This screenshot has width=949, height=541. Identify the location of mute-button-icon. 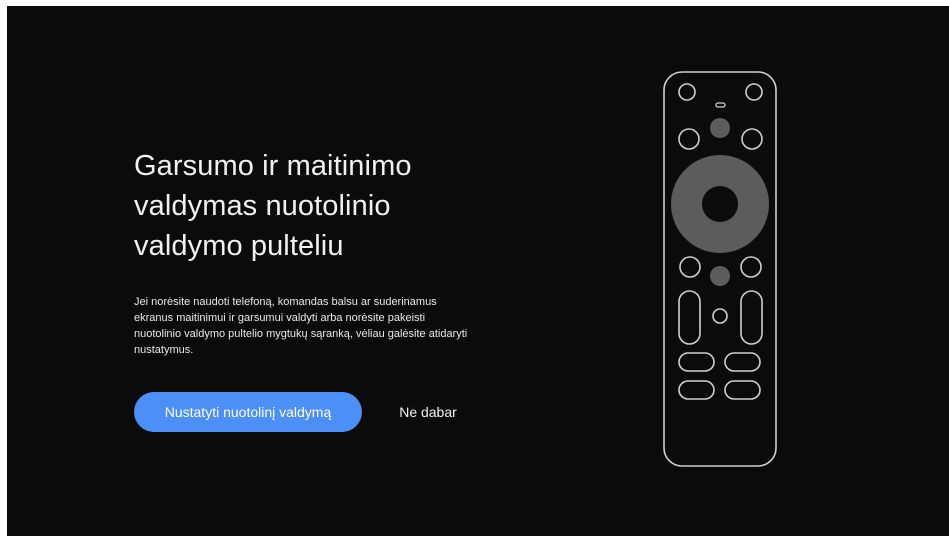
(720, 316).